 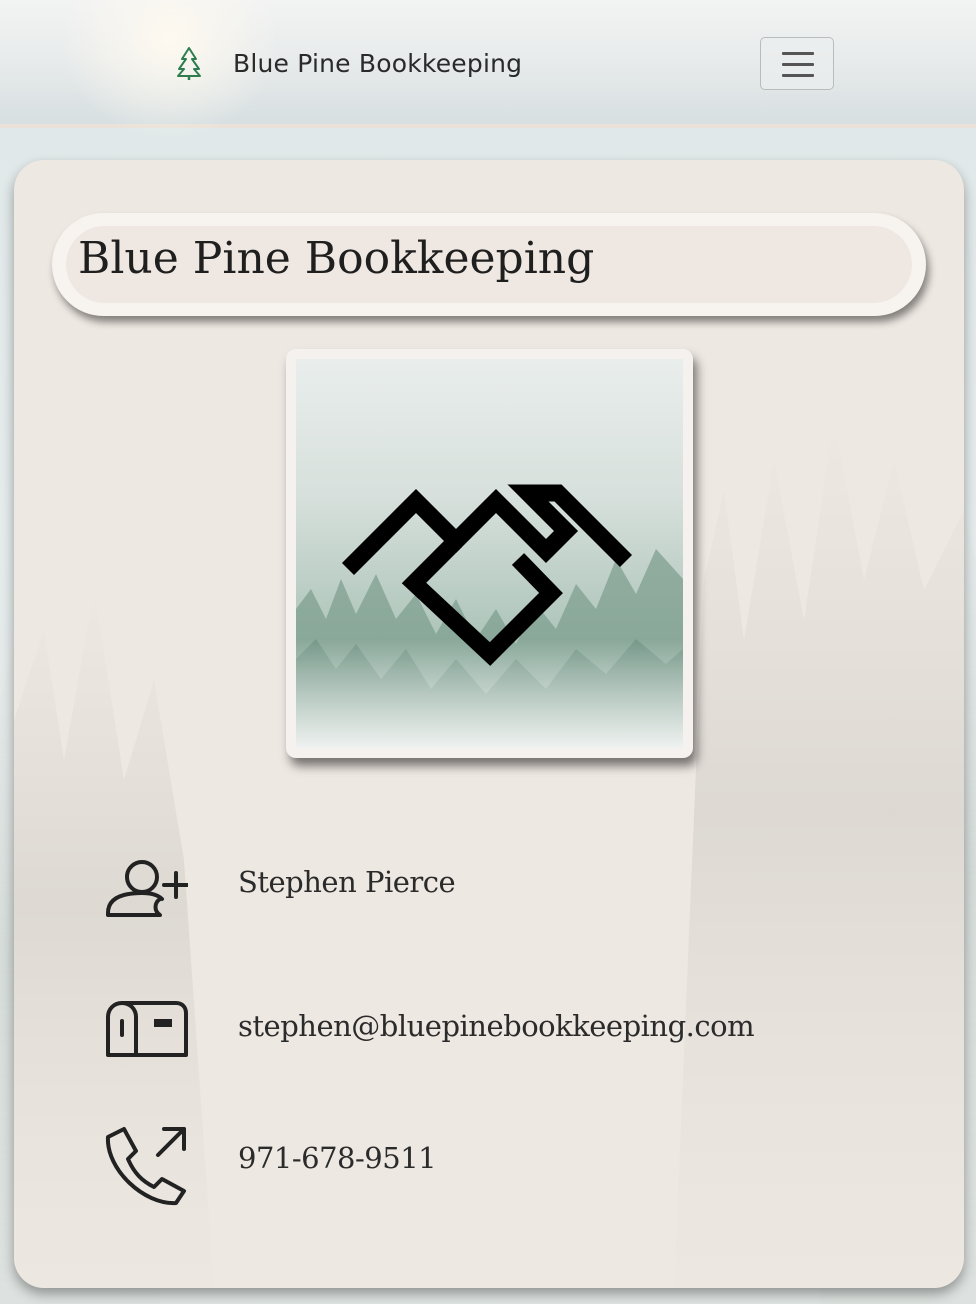 What do you see at coordinates (336, 258) in the screenshot?
I see `page-title: Blue Pine Bookkeeping` at bounding box center [336, 258].